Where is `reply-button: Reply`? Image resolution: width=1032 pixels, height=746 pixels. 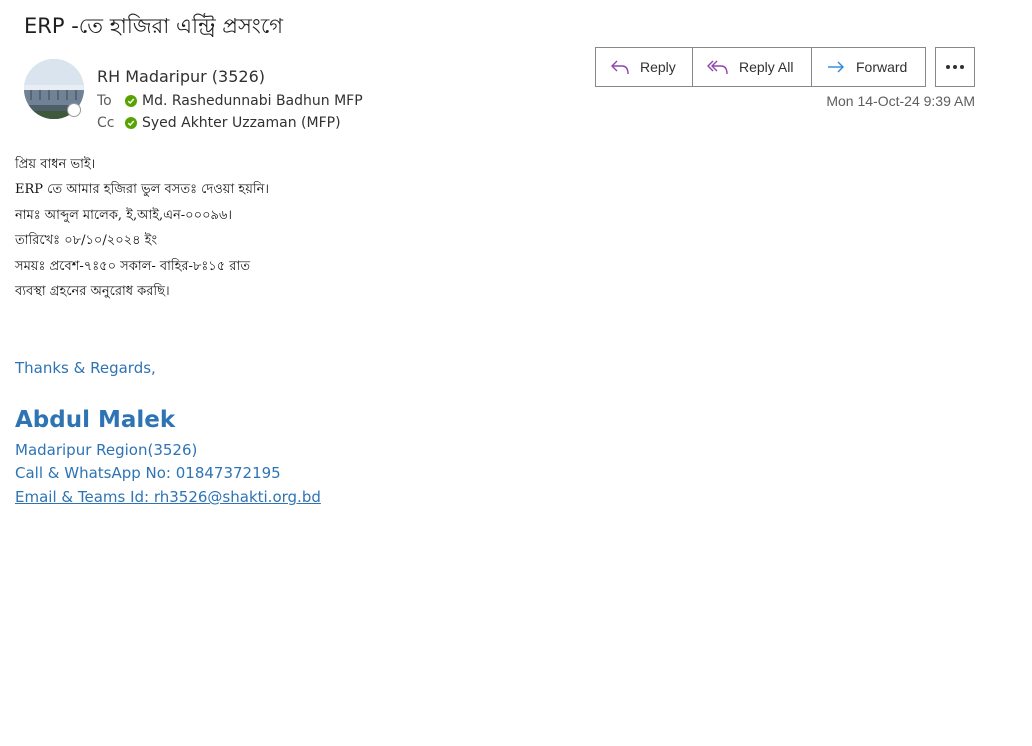 reply-button: Reply is located at coordinates (644, 67).